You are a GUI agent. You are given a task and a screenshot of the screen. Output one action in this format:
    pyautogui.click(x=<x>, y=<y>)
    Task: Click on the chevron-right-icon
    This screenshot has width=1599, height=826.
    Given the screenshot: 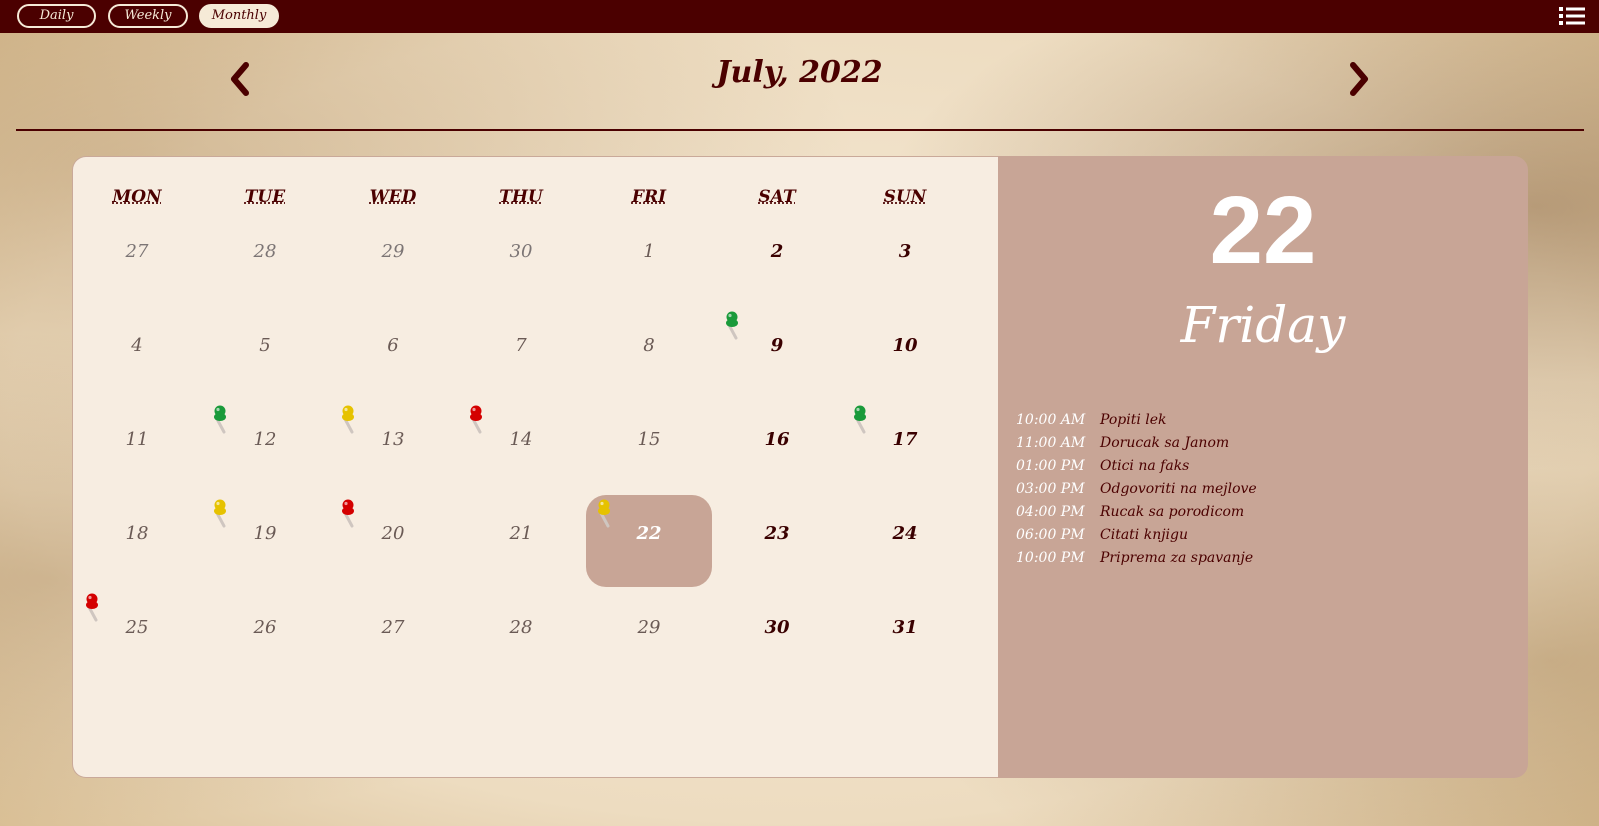 What is the action you would take?
    pyautogui.click(x=1359, y=79)
    